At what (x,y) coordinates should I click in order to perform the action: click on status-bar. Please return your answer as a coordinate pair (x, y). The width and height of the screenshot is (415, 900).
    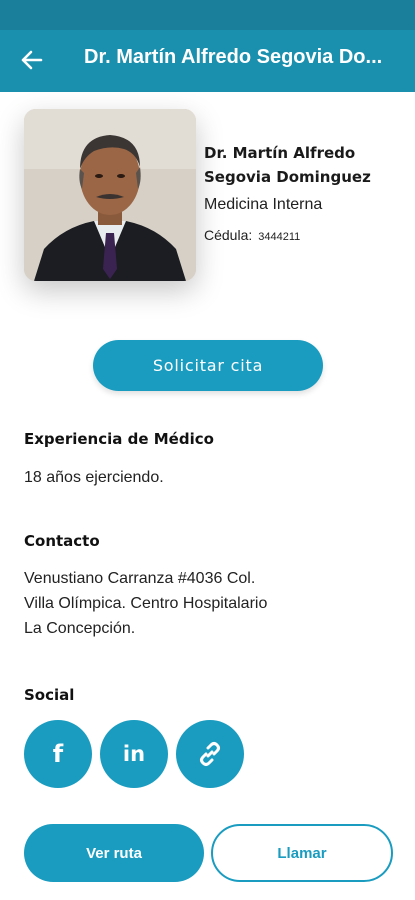
    Looking at the image, I should click on (207, 15).